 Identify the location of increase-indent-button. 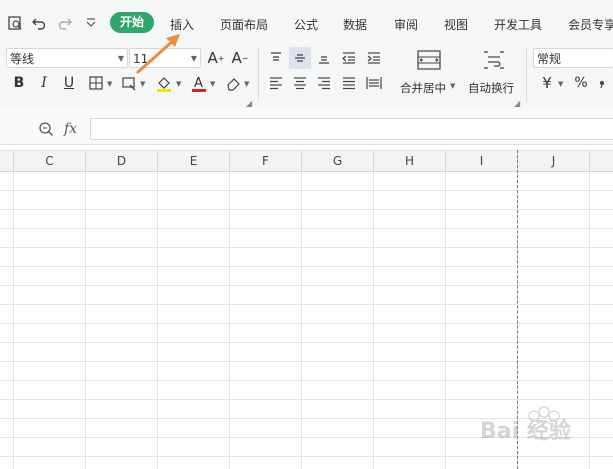
(374, 58).